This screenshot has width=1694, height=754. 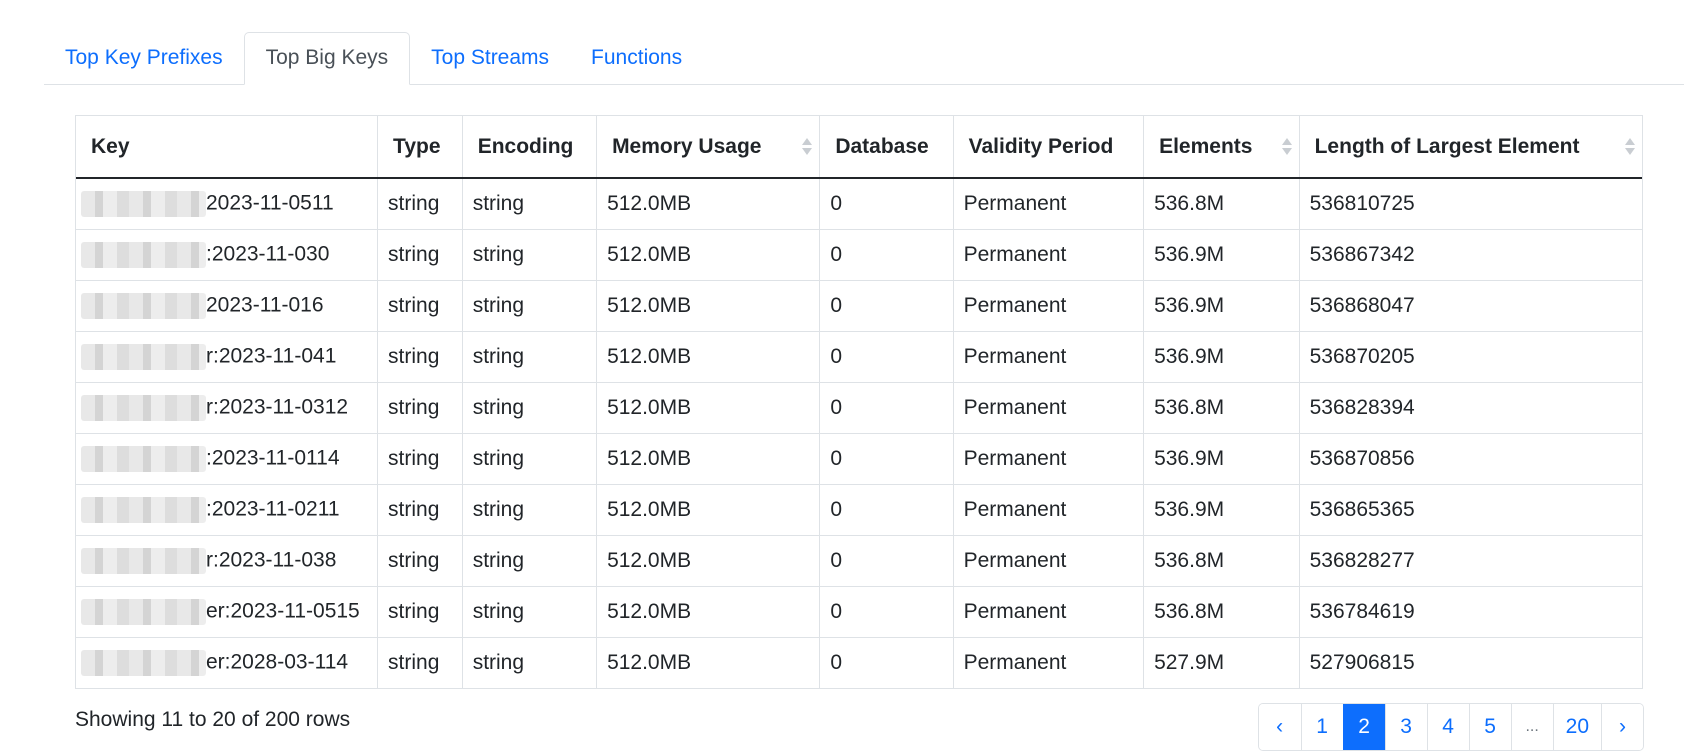 I want to click on column-header-length-of-largest-element: Length of Largest Element, so click(x=1470, y=147).